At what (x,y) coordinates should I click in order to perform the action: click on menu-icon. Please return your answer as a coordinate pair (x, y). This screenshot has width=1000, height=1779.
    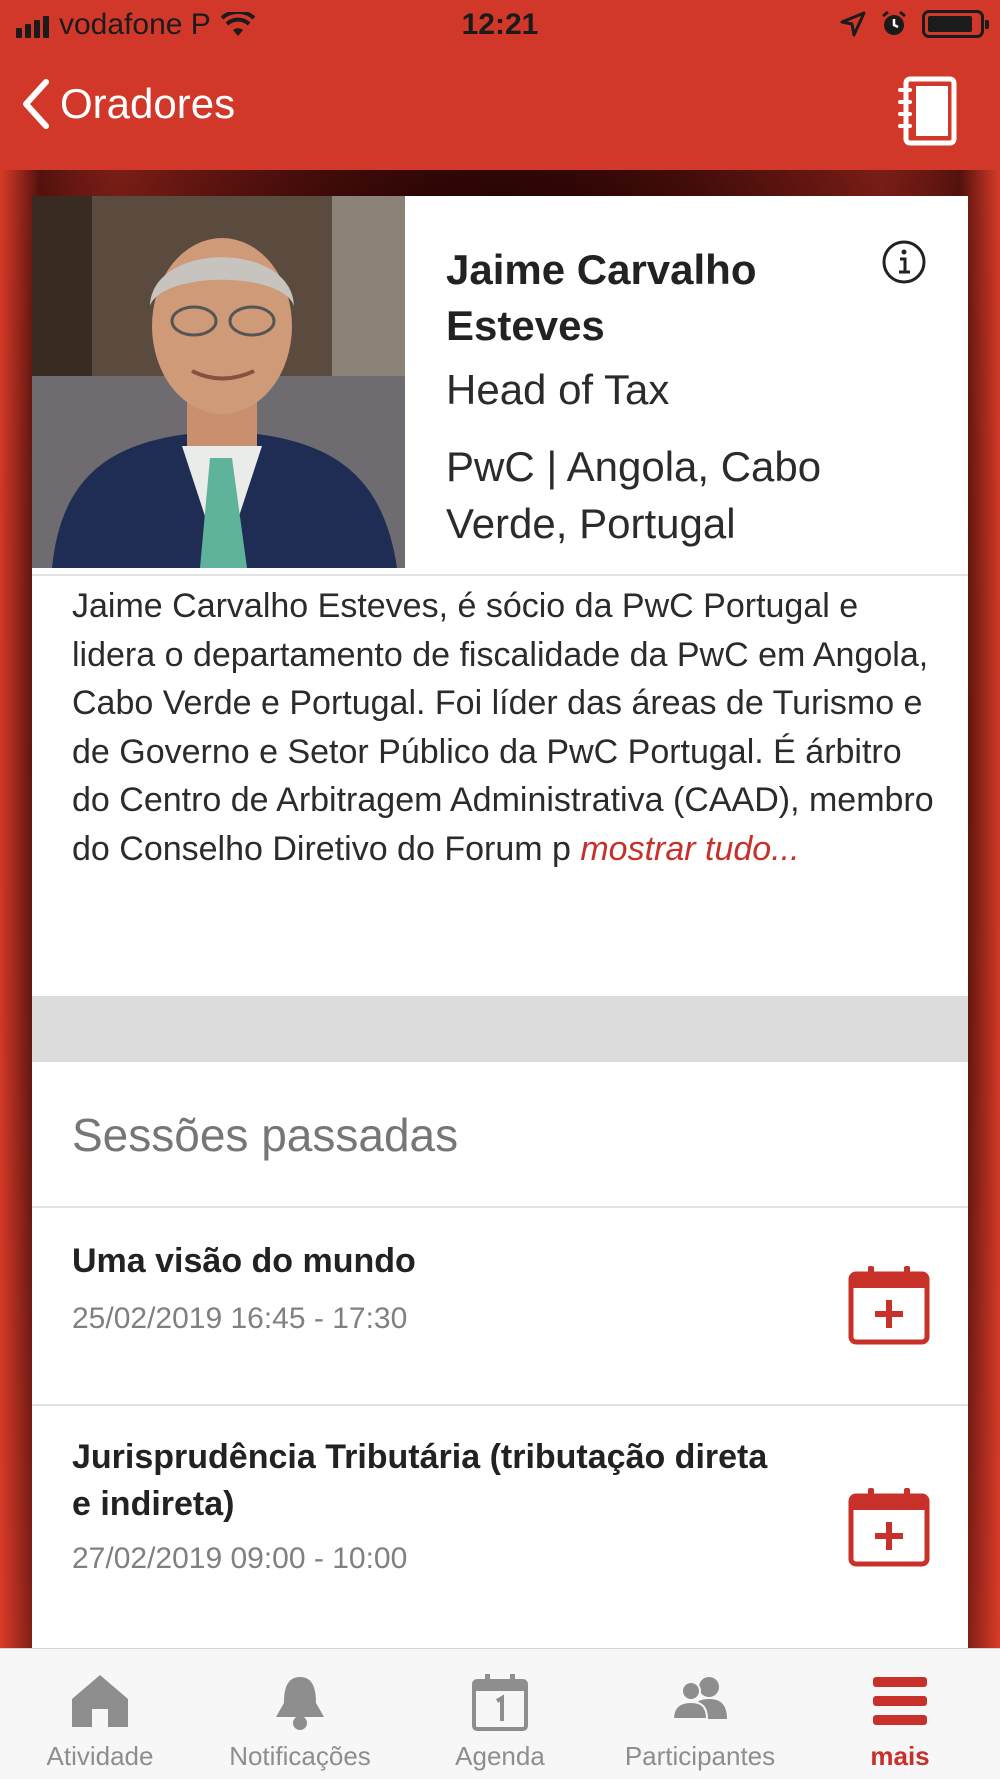
    Looking at the image, I should click on (900, 1701).